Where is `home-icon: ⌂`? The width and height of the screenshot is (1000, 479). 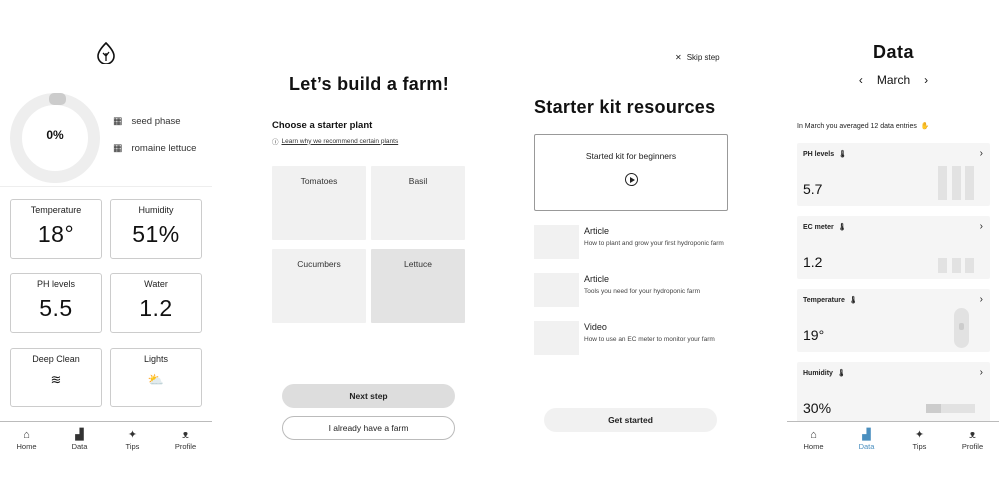 home-icon: ⌂ is located at coordinates (26, 435).